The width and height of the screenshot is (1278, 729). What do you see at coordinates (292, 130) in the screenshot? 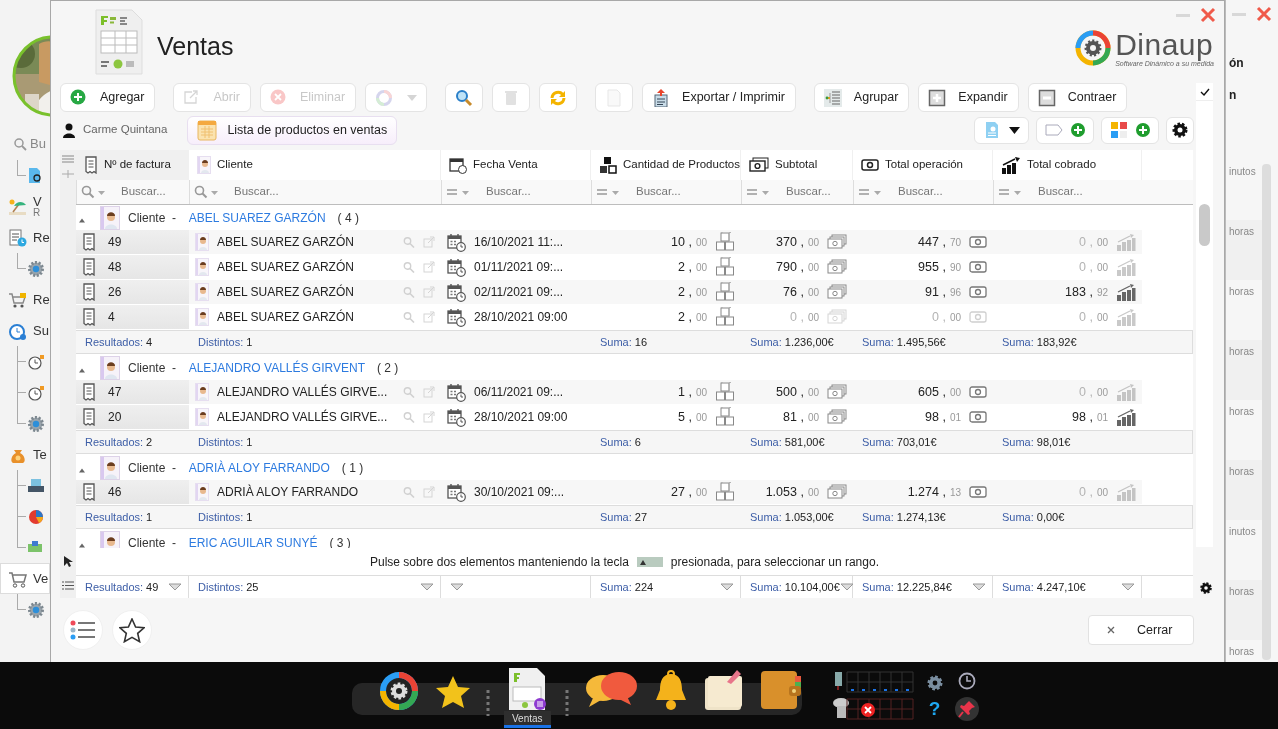
I see `tab: Lista de productos en ventas` at bounding box center [292, 130].